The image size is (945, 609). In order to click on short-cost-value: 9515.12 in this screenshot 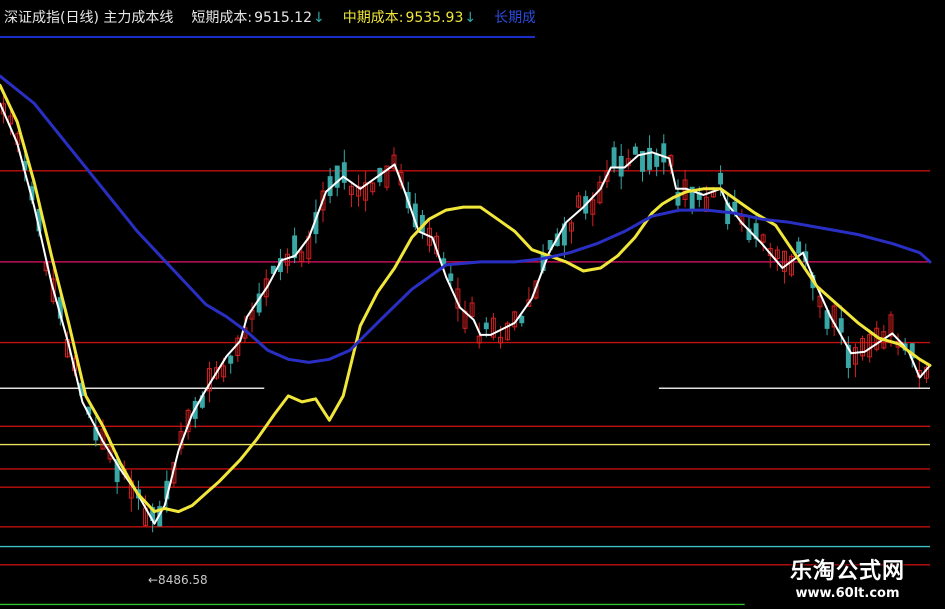, I will do `click(283, 18)`.